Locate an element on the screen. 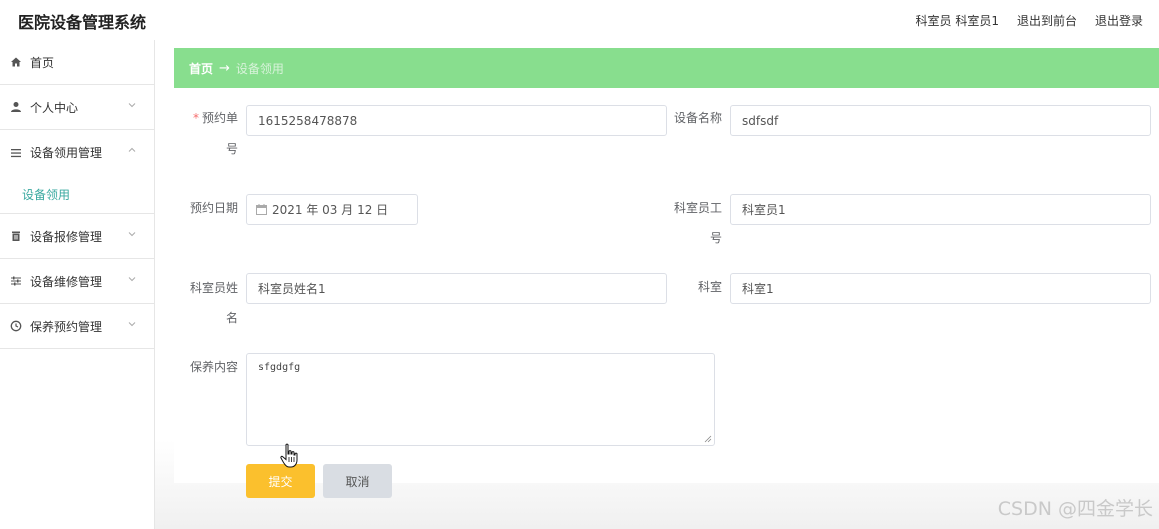  breadcrumb-arrow-icon: → is located at coordinates (224, 68).